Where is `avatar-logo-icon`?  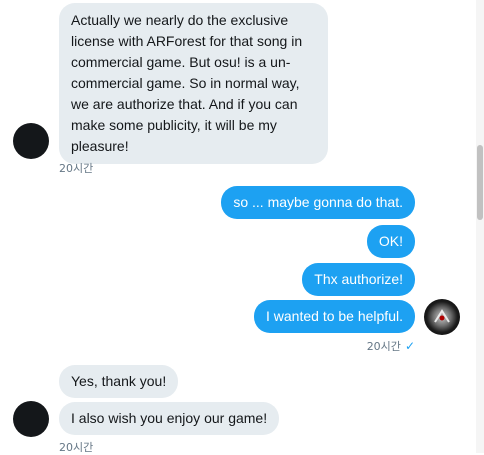
avatar-logo-icon is located at coordinates (442, 316).